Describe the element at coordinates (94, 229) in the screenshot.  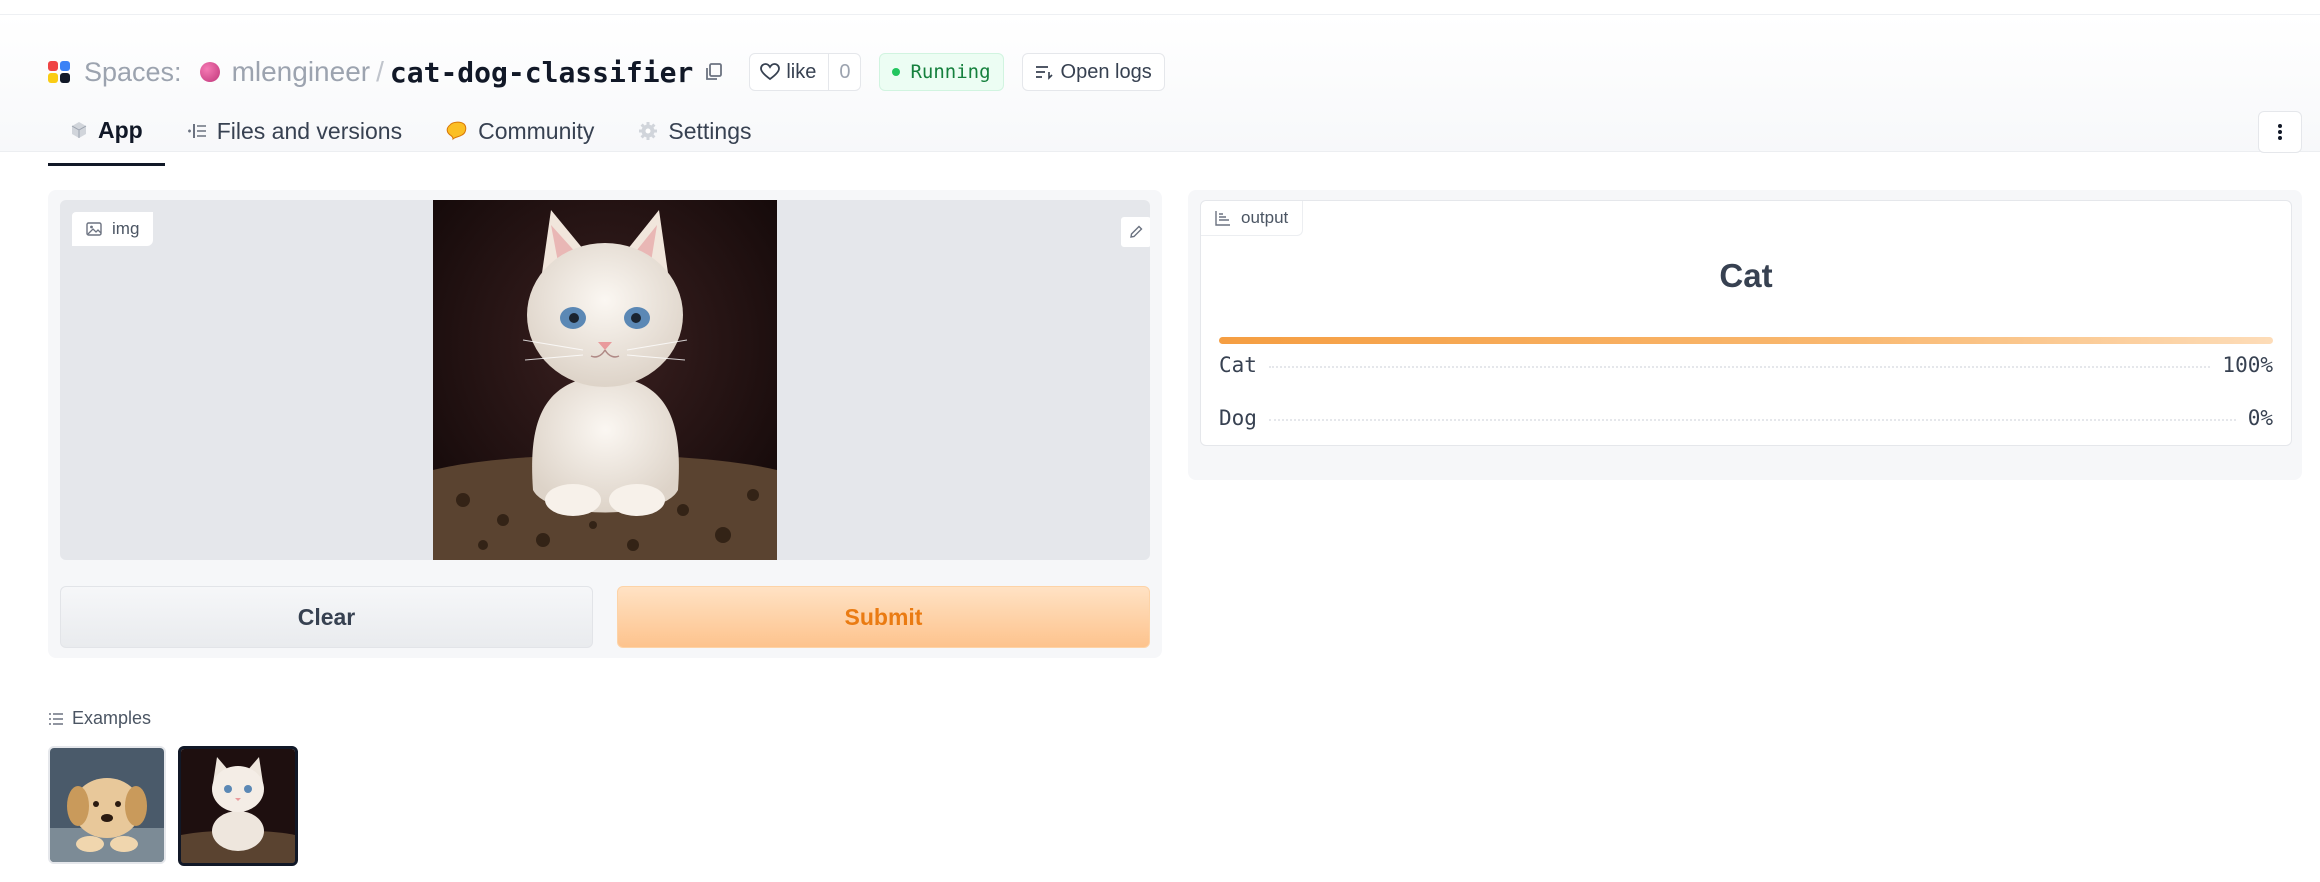
I see `image-icon` at that location.